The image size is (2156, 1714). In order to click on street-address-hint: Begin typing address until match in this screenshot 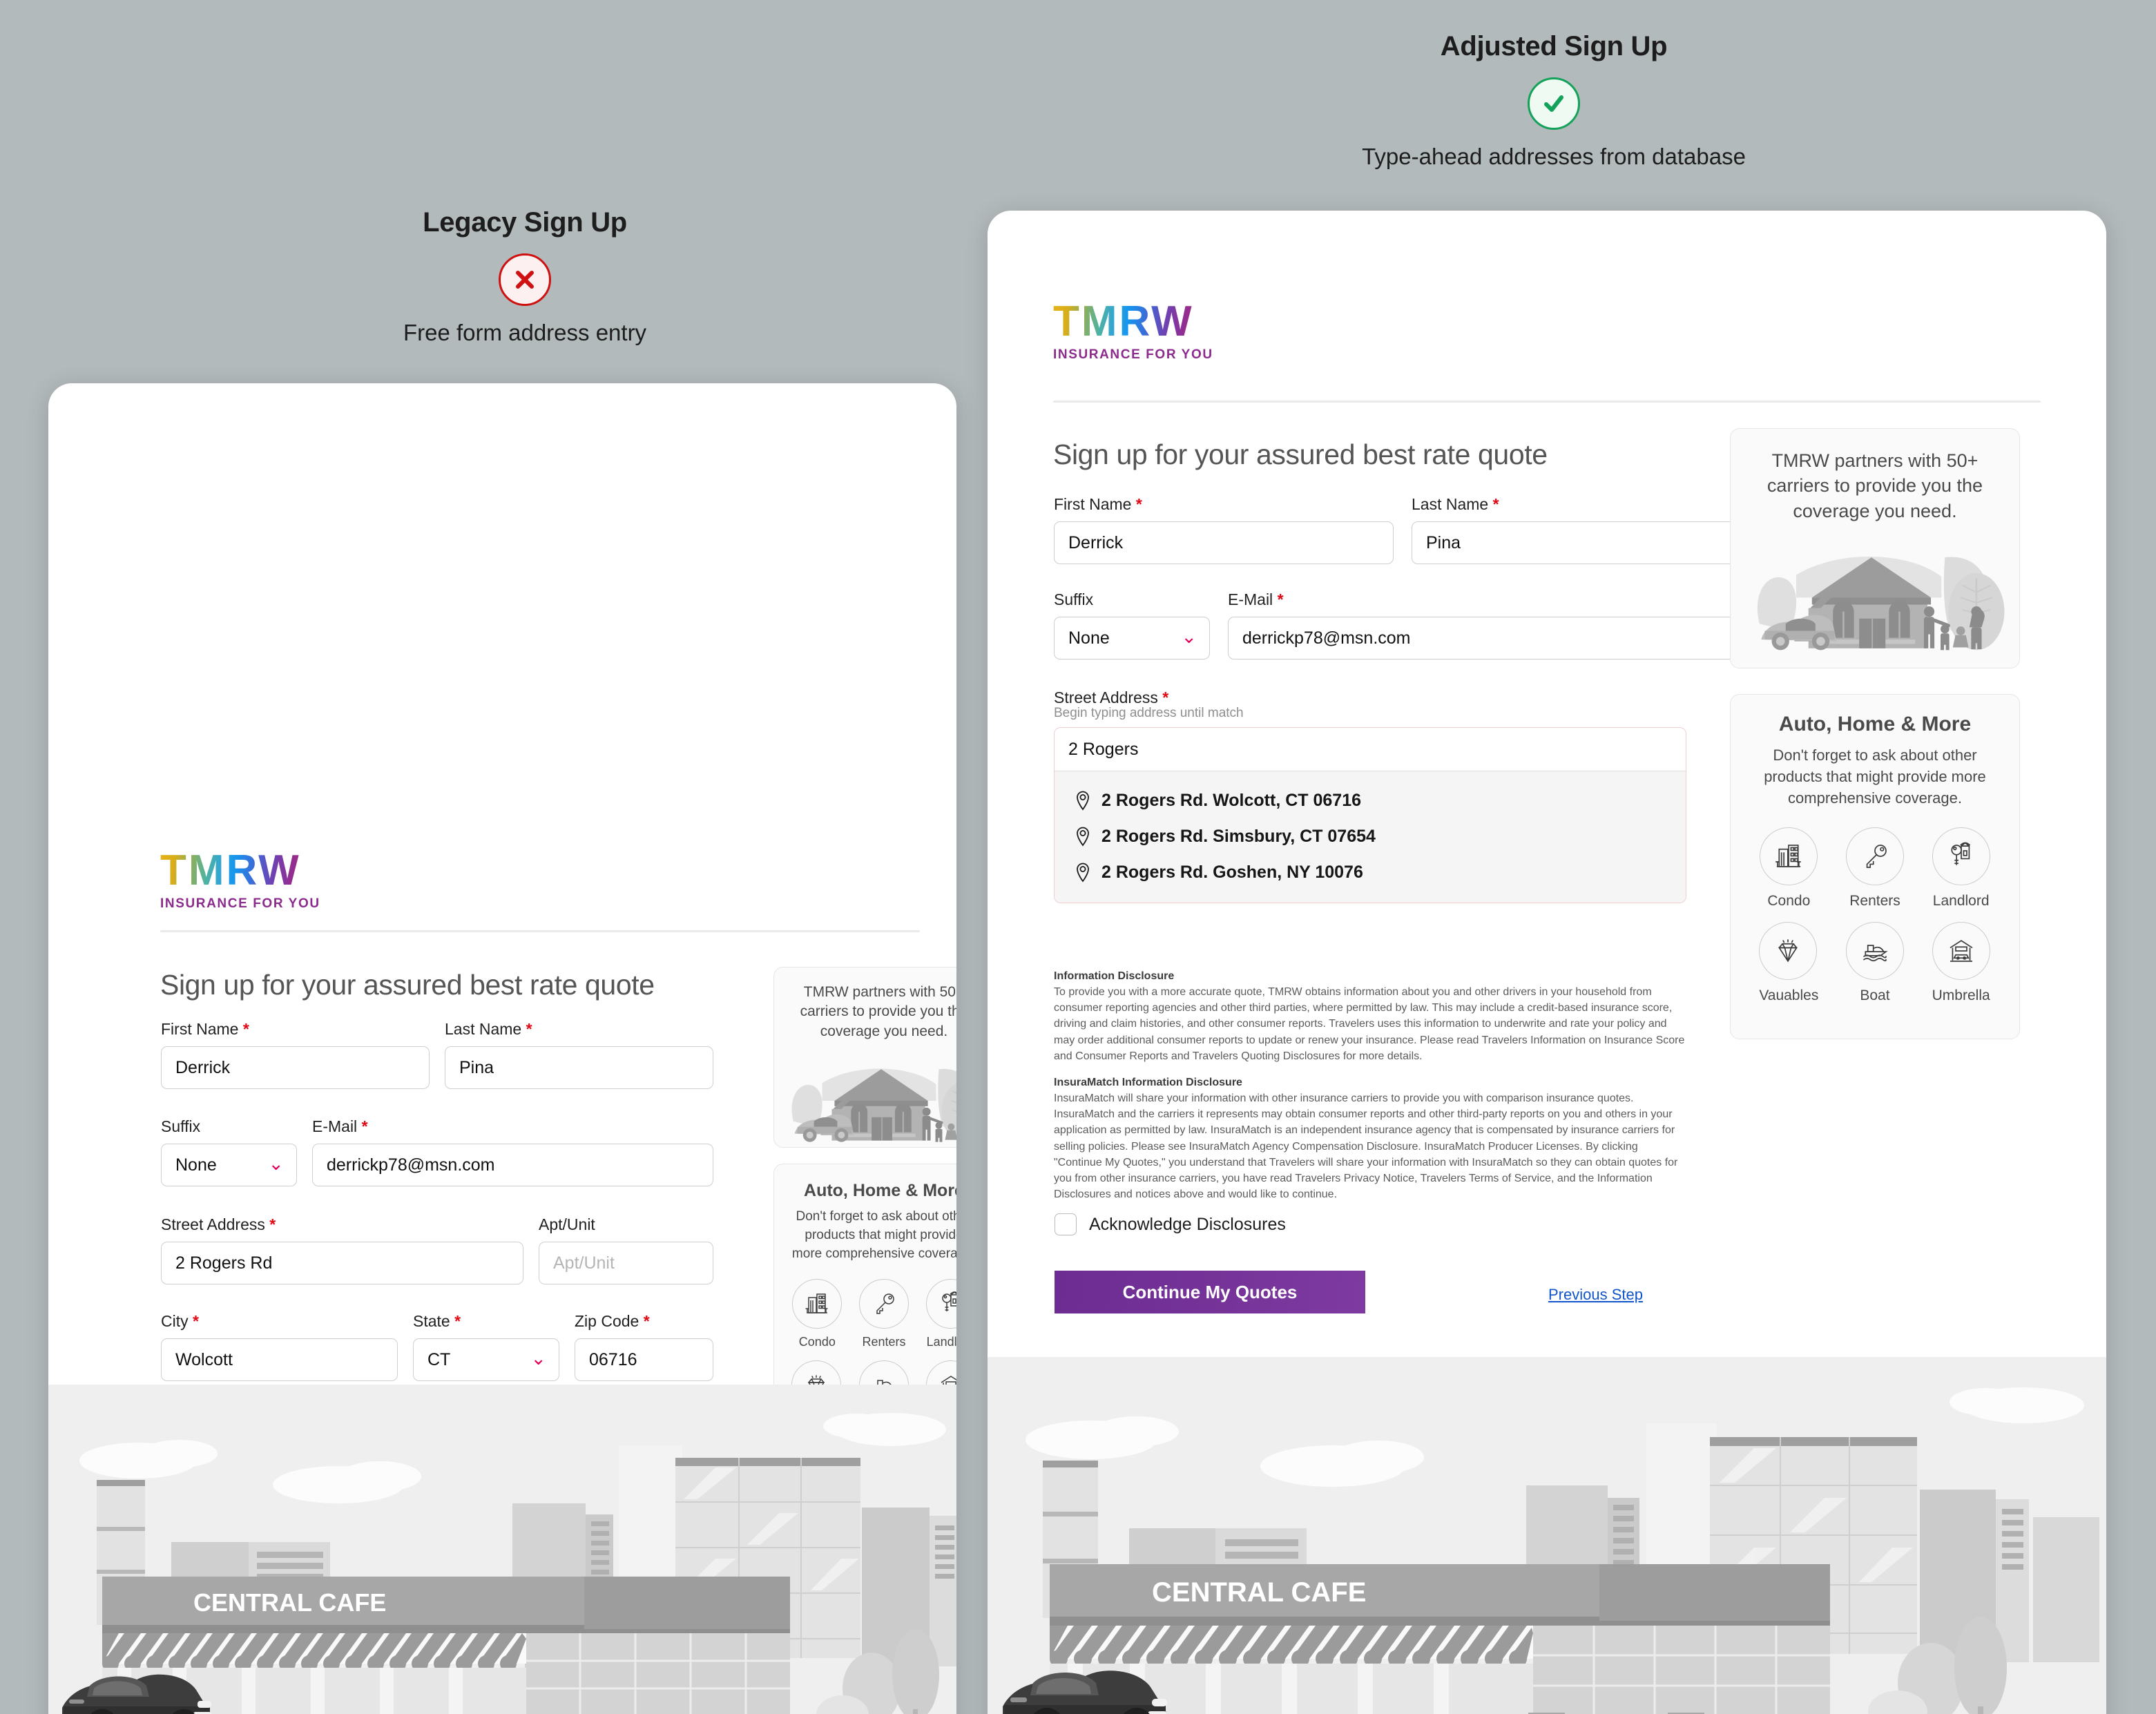, I will do `click(1149, 713)`.